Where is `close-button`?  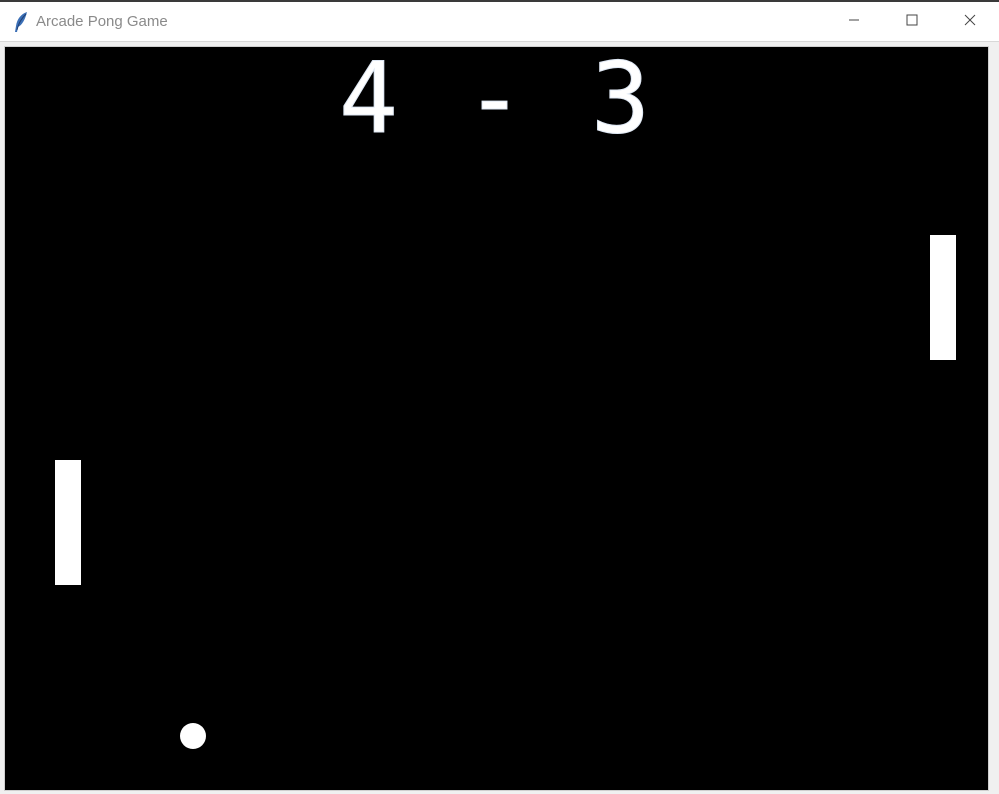
close-button is located at coordinates (970, 22).